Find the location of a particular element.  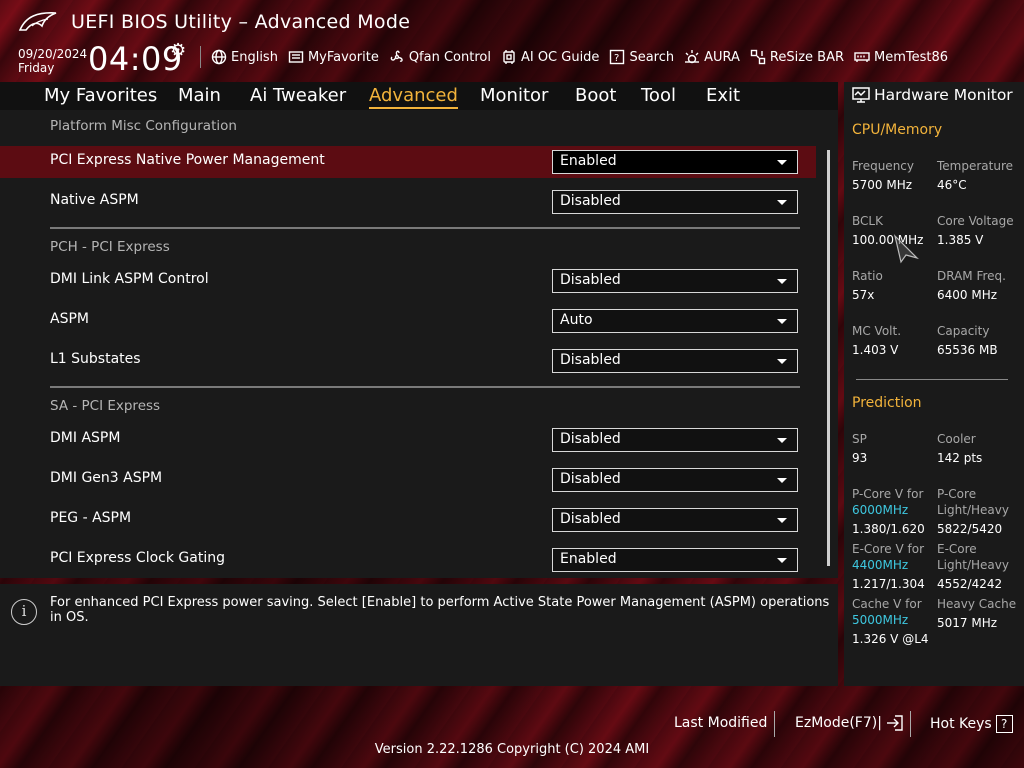

dmi-link-aspm-dropdown: Disabled is located at coordinates (675, 281).